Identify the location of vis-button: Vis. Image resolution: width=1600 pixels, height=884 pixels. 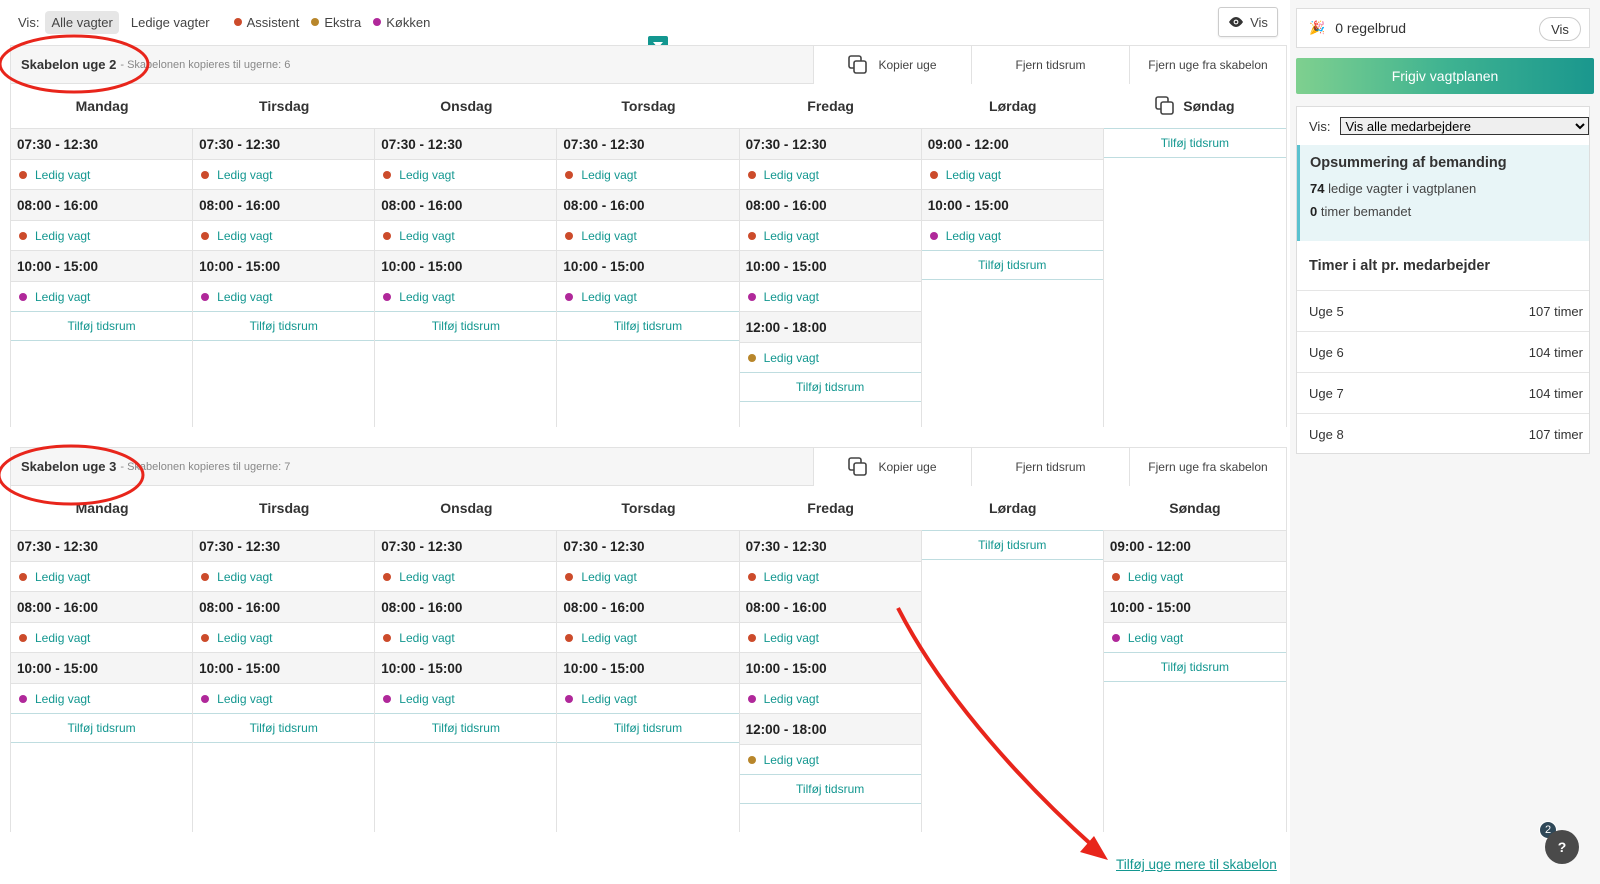
(1248, 22).